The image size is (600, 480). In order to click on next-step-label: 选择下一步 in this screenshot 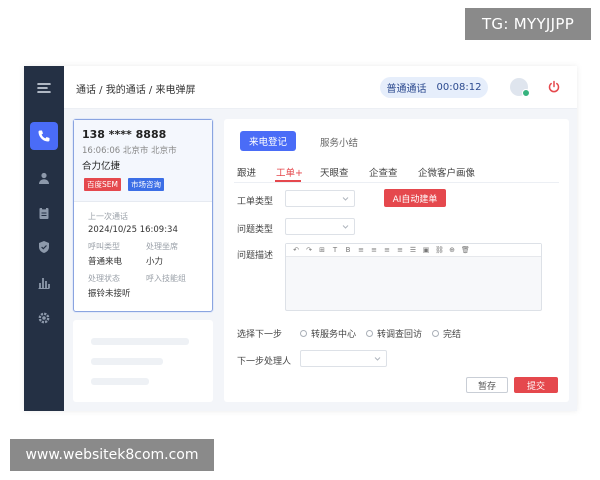, I will do `click(260, 335)`.